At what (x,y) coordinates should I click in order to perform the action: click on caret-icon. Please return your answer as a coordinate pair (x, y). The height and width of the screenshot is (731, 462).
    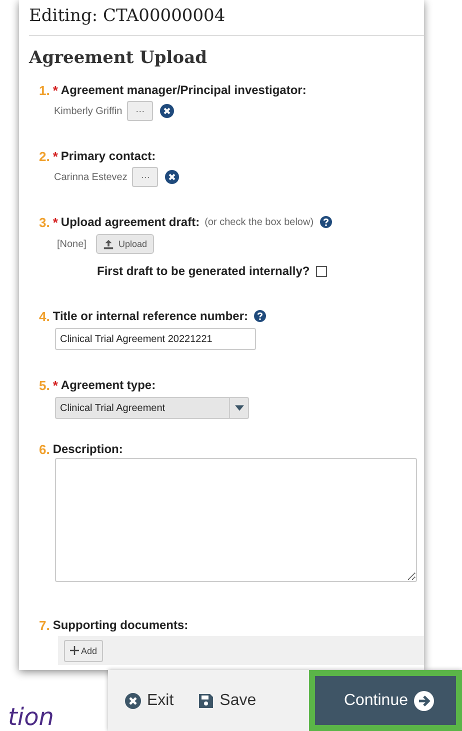
    Looking at the image, I should click on (239, 408).